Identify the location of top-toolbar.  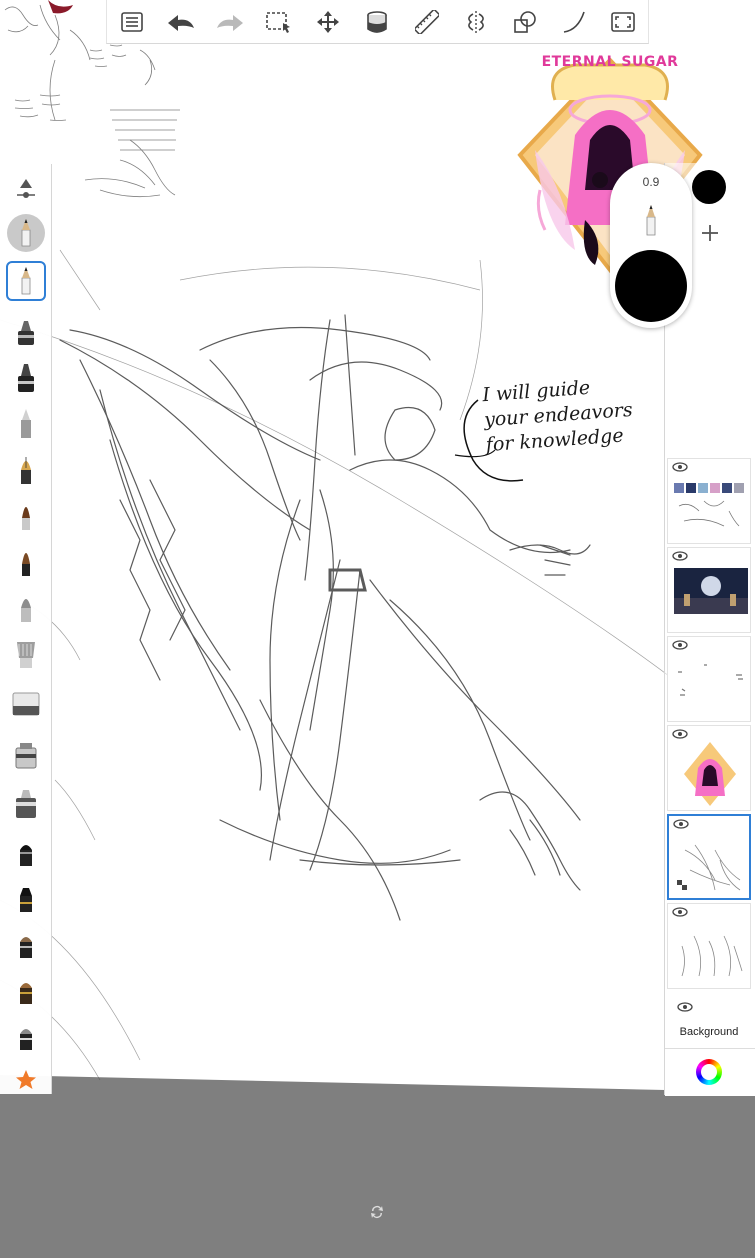
(377, 22).